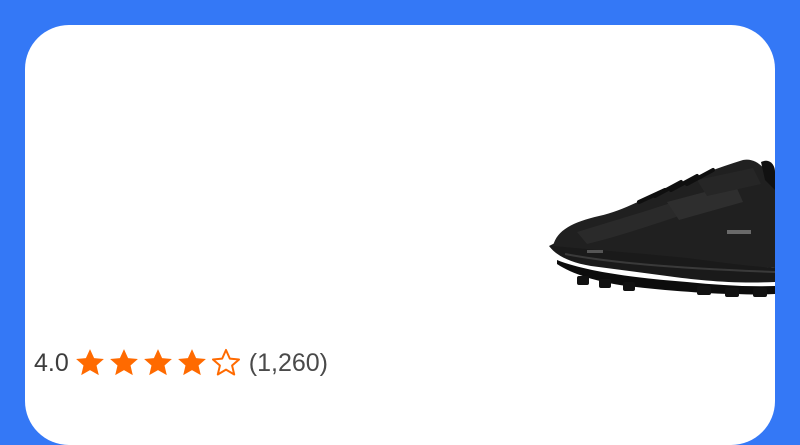 This screenshot has width=800, height=445. Describe the element at coordinates (661, 225) in the screenshot. I see `product-image` at that location.